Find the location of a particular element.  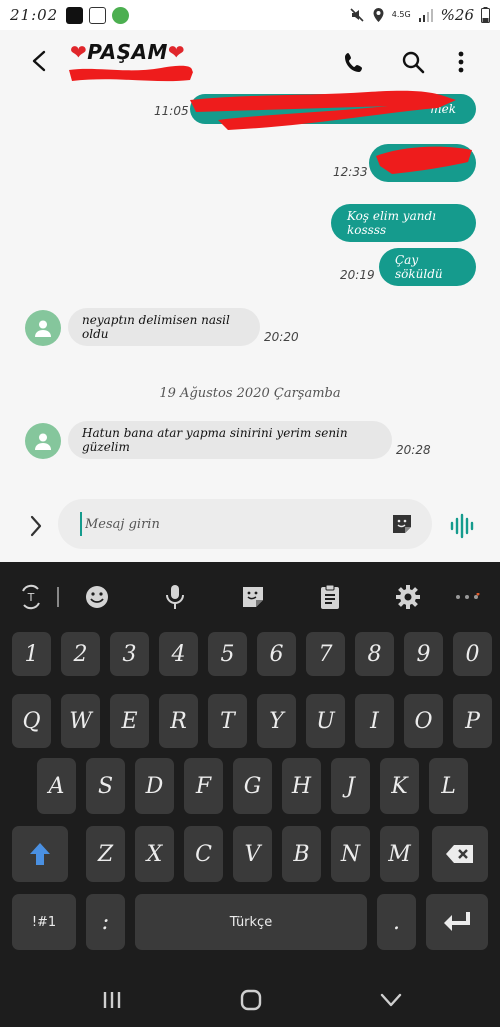

key-label: W is located at coordinates (80, 721).